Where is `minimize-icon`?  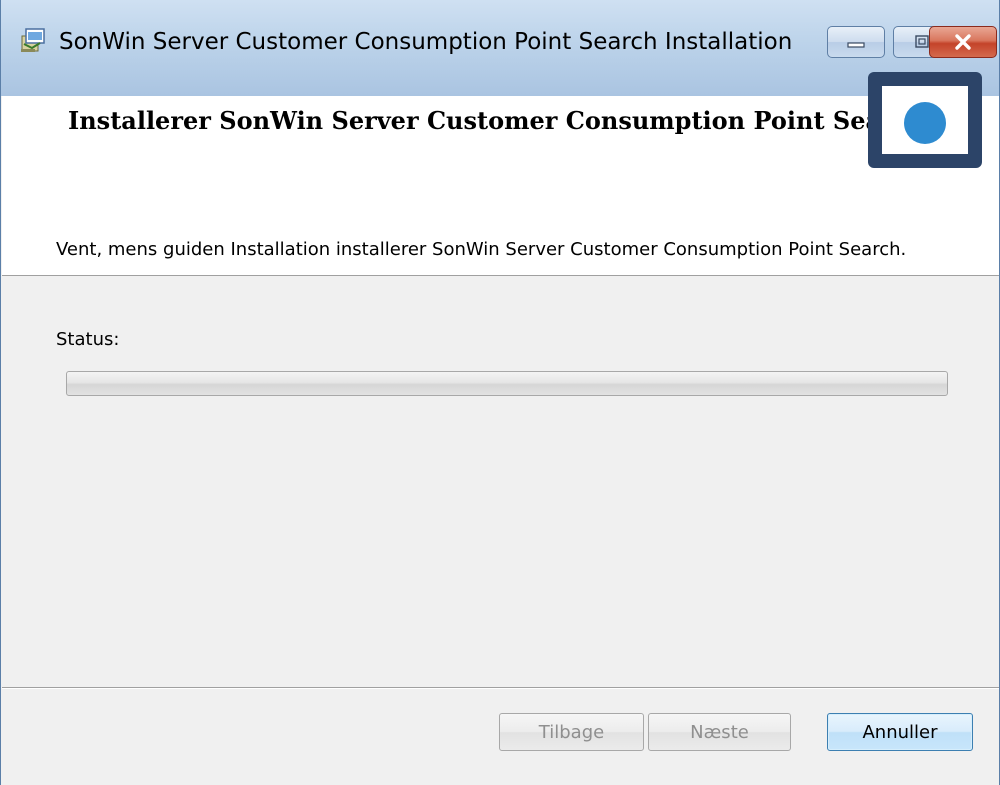
minimize-icon is located at coordinates (856, 45).